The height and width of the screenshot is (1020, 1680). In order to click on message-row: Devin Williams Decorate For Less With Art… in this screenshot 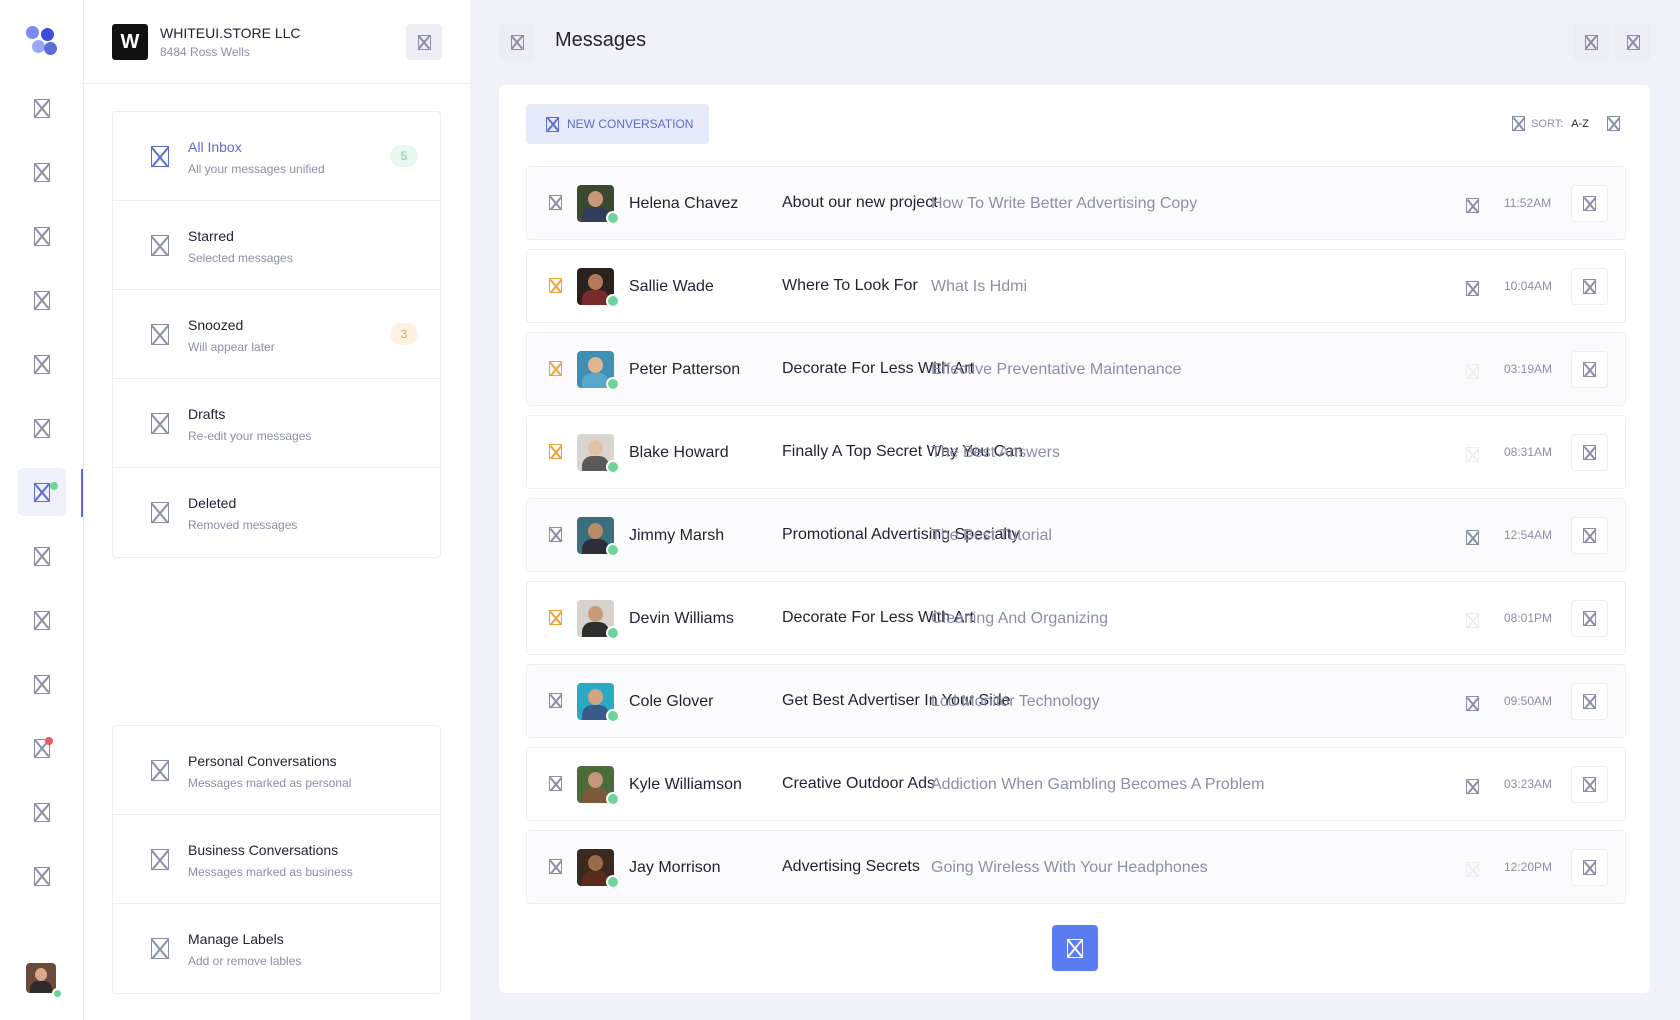, I will do `click(1076, 618)`.